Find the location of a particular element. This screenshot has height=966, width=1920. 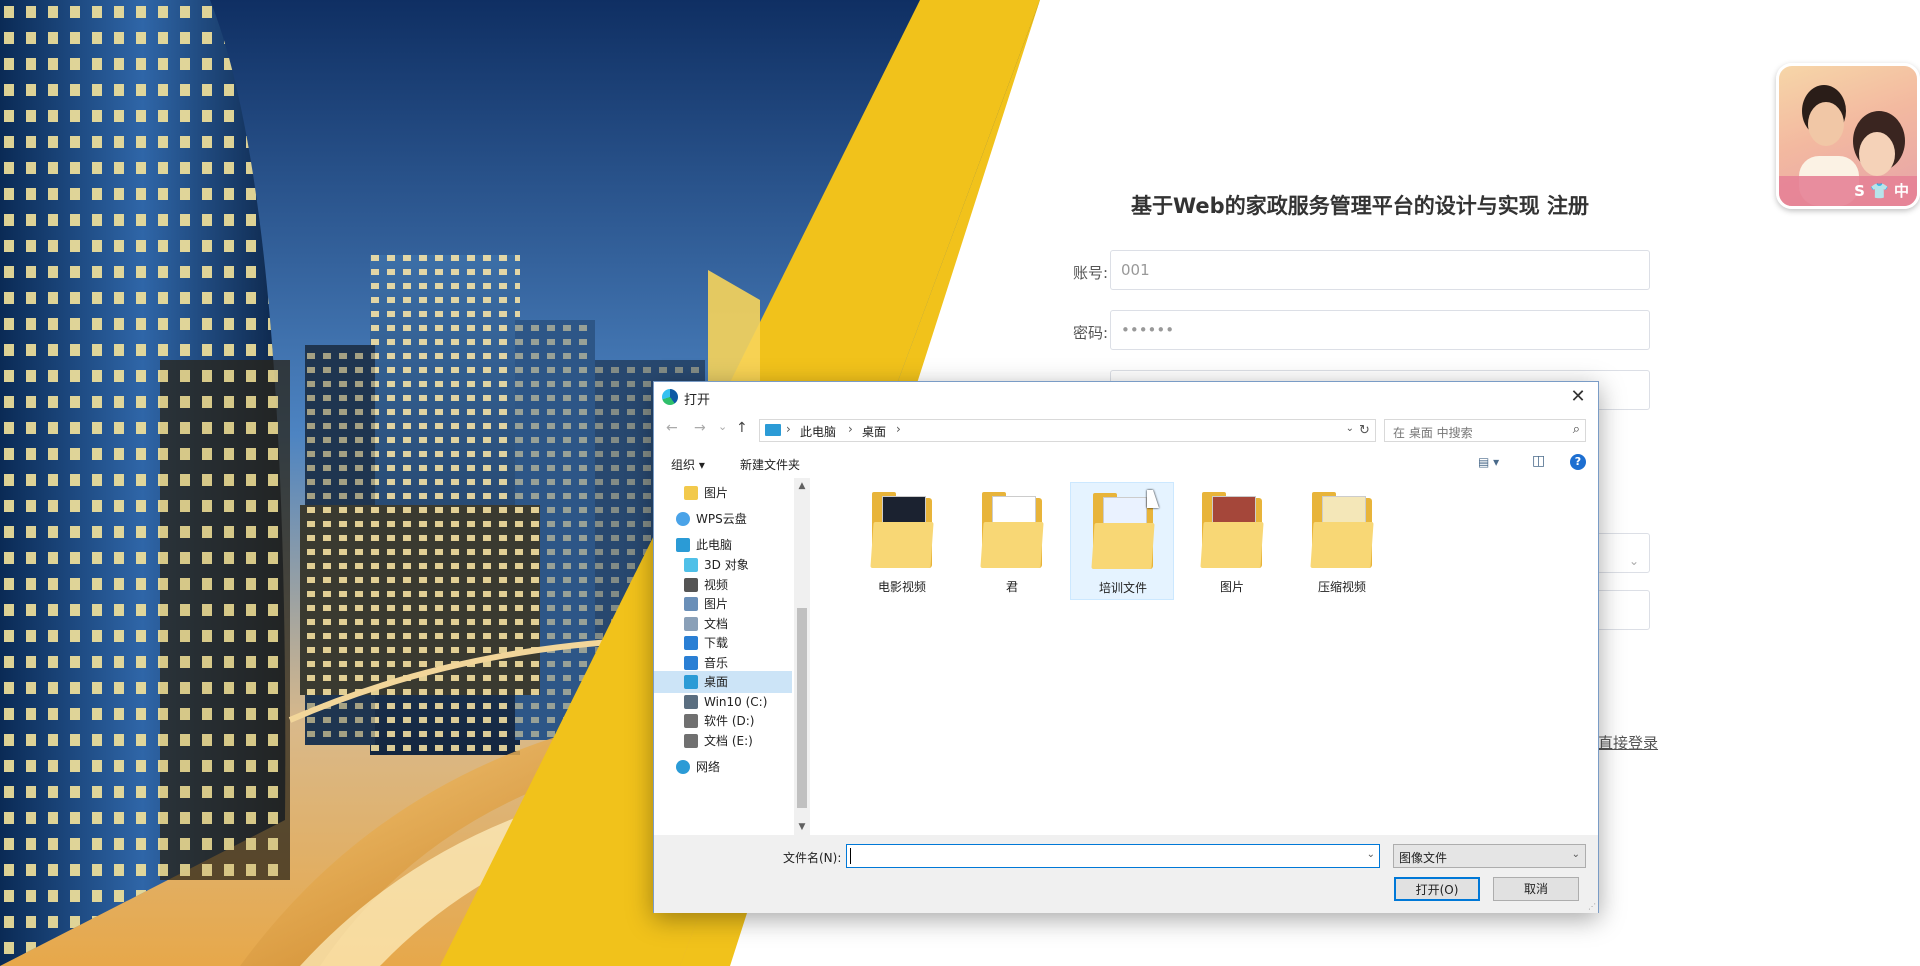

refresh-button: ↻ is located at coordinates (1365, 430).